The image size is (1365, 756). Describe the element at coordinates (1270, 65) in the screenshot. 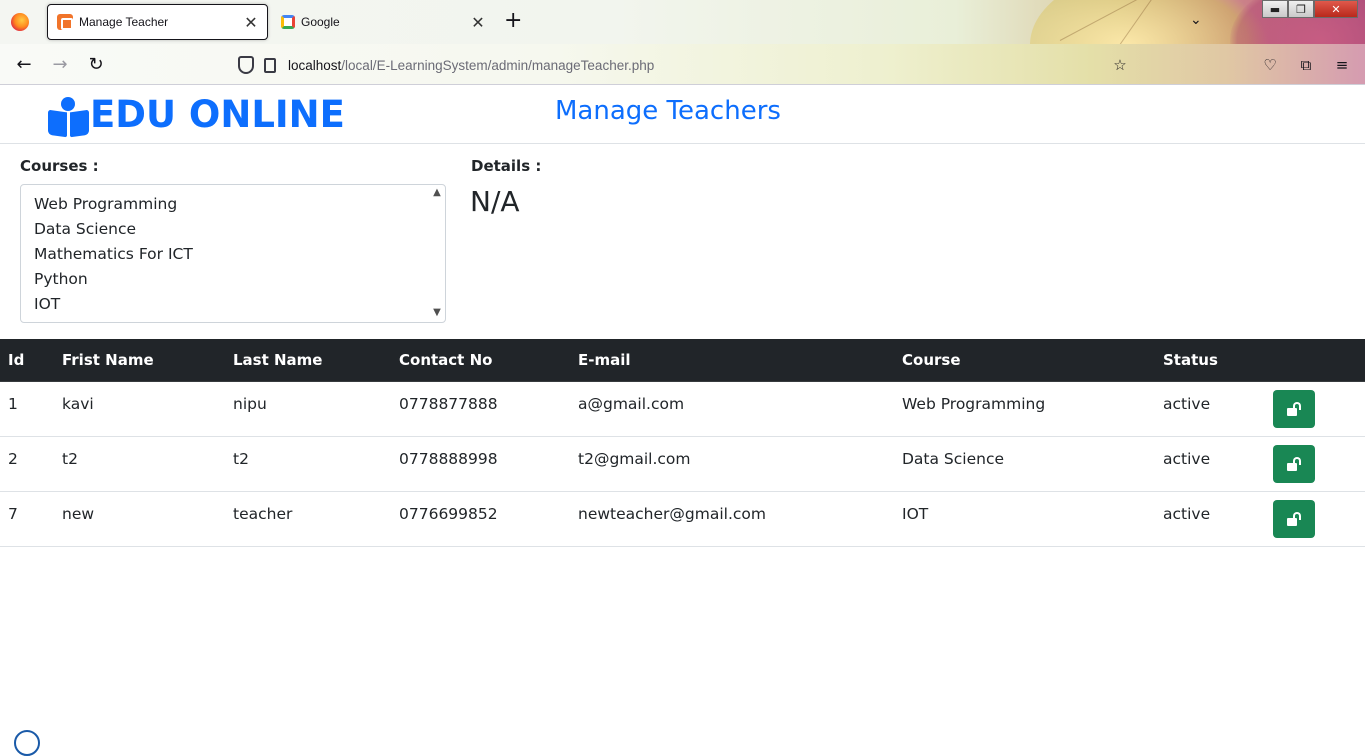

I see `pocket-icon: ♡` at that location.